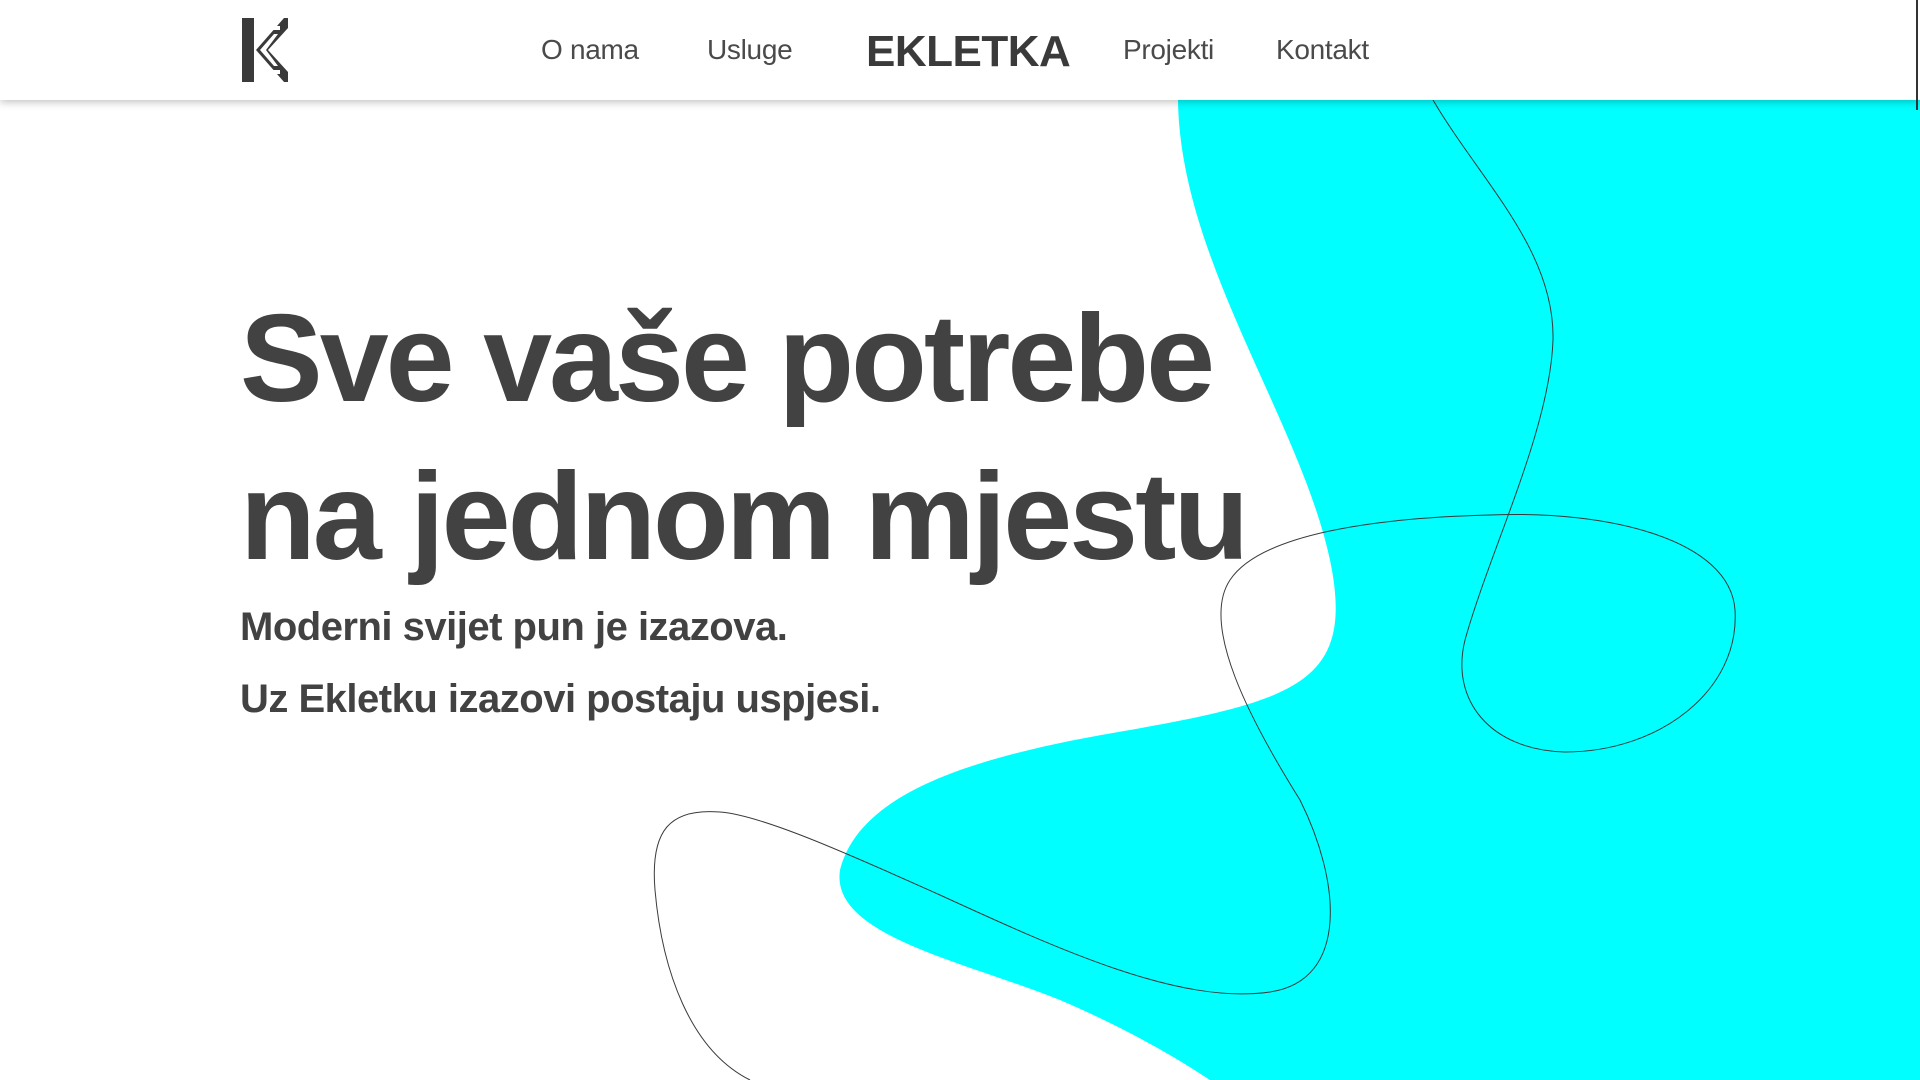 The height and width of the screenshot is (1080, 1920). What do you see at coordinates (1168, 50) in the screenshot?
I see `nav-link-projekti: Projekti` at bounding box center [1168, 50].